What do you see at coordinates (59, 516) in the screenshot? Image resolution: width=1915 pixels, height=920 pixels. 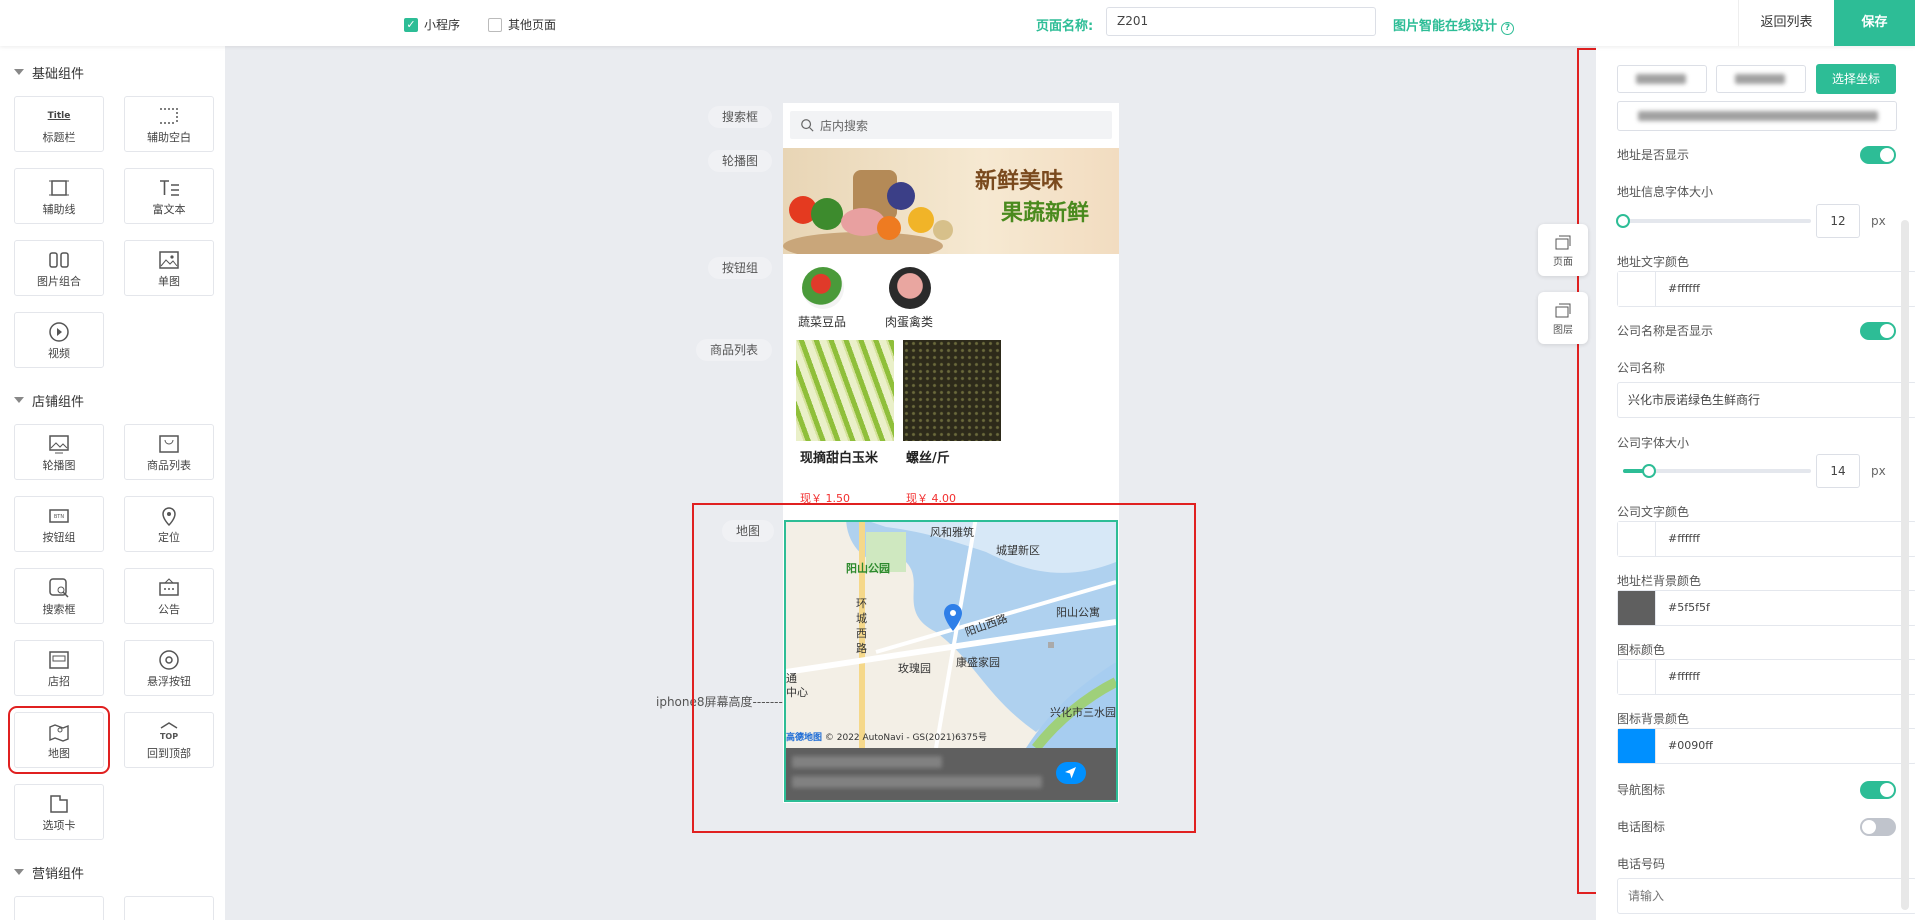 I see `button-group-icon: BTN` at bounding box center [59, 516].